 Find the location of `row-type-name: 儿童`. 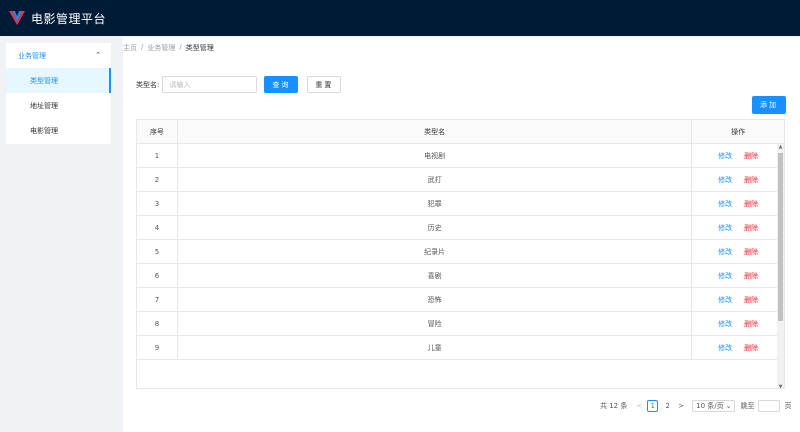

row-type-name: 儿童 is located at coordinates (435, 347).